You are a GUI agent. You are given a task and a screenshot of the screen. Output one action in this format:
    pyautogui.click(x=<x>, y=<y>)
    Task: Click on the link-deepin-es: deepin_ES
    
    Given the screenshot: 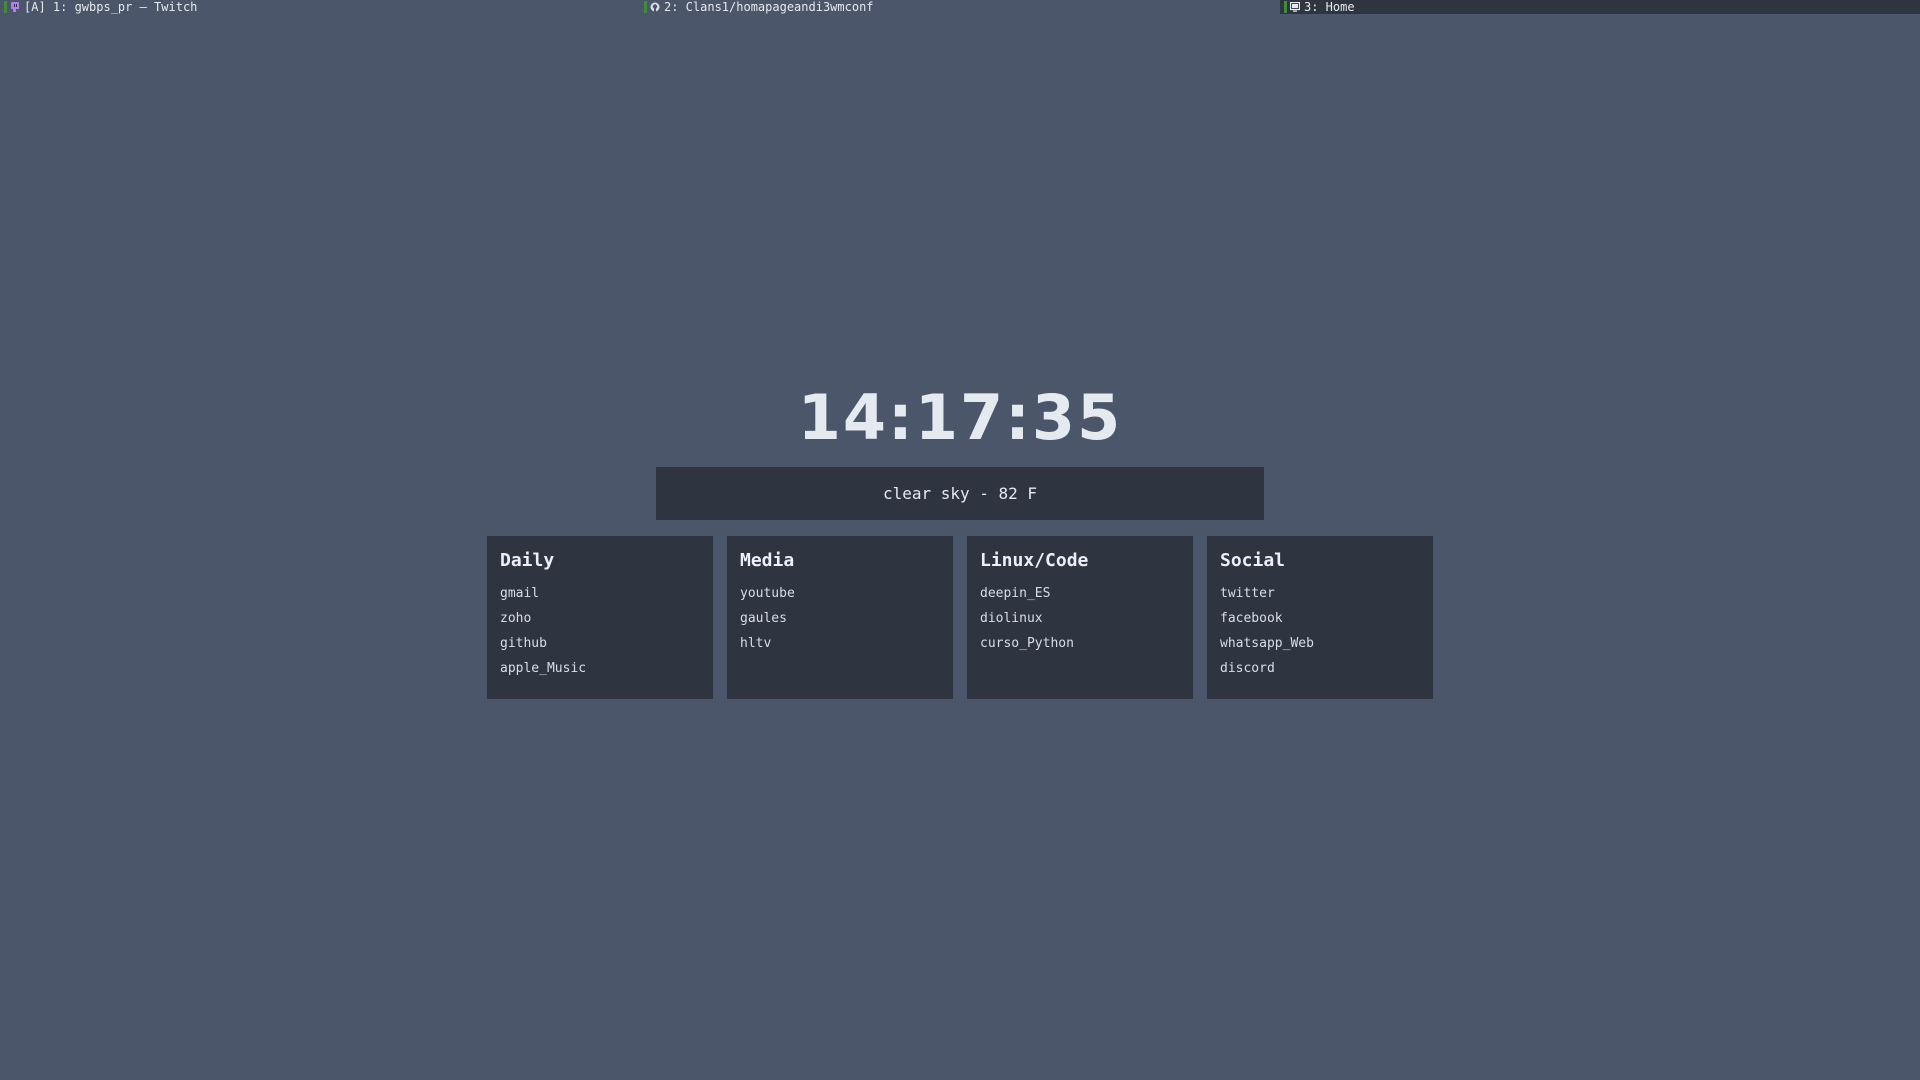 What is the action you would take?
    pyautogui.click(x=1080, y=593)
    